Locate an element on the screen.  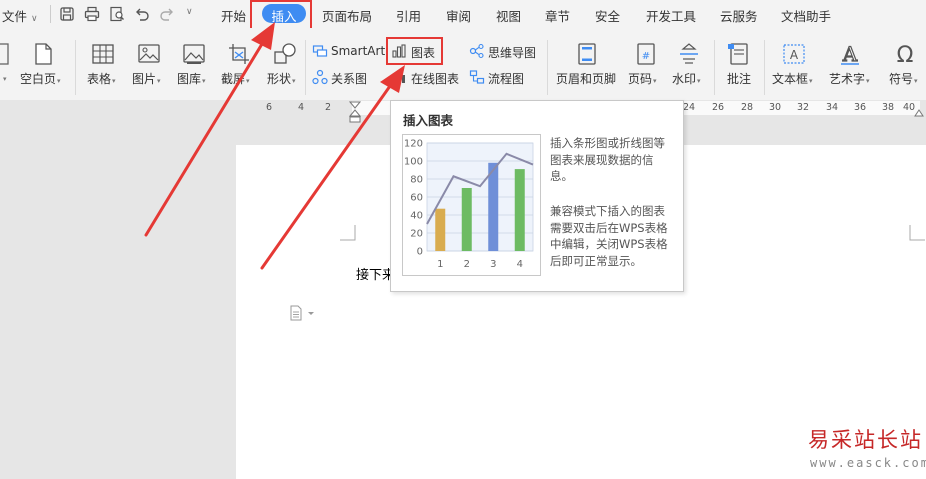
chart-ytick-label: 100 is located at coordinates (413, 162).